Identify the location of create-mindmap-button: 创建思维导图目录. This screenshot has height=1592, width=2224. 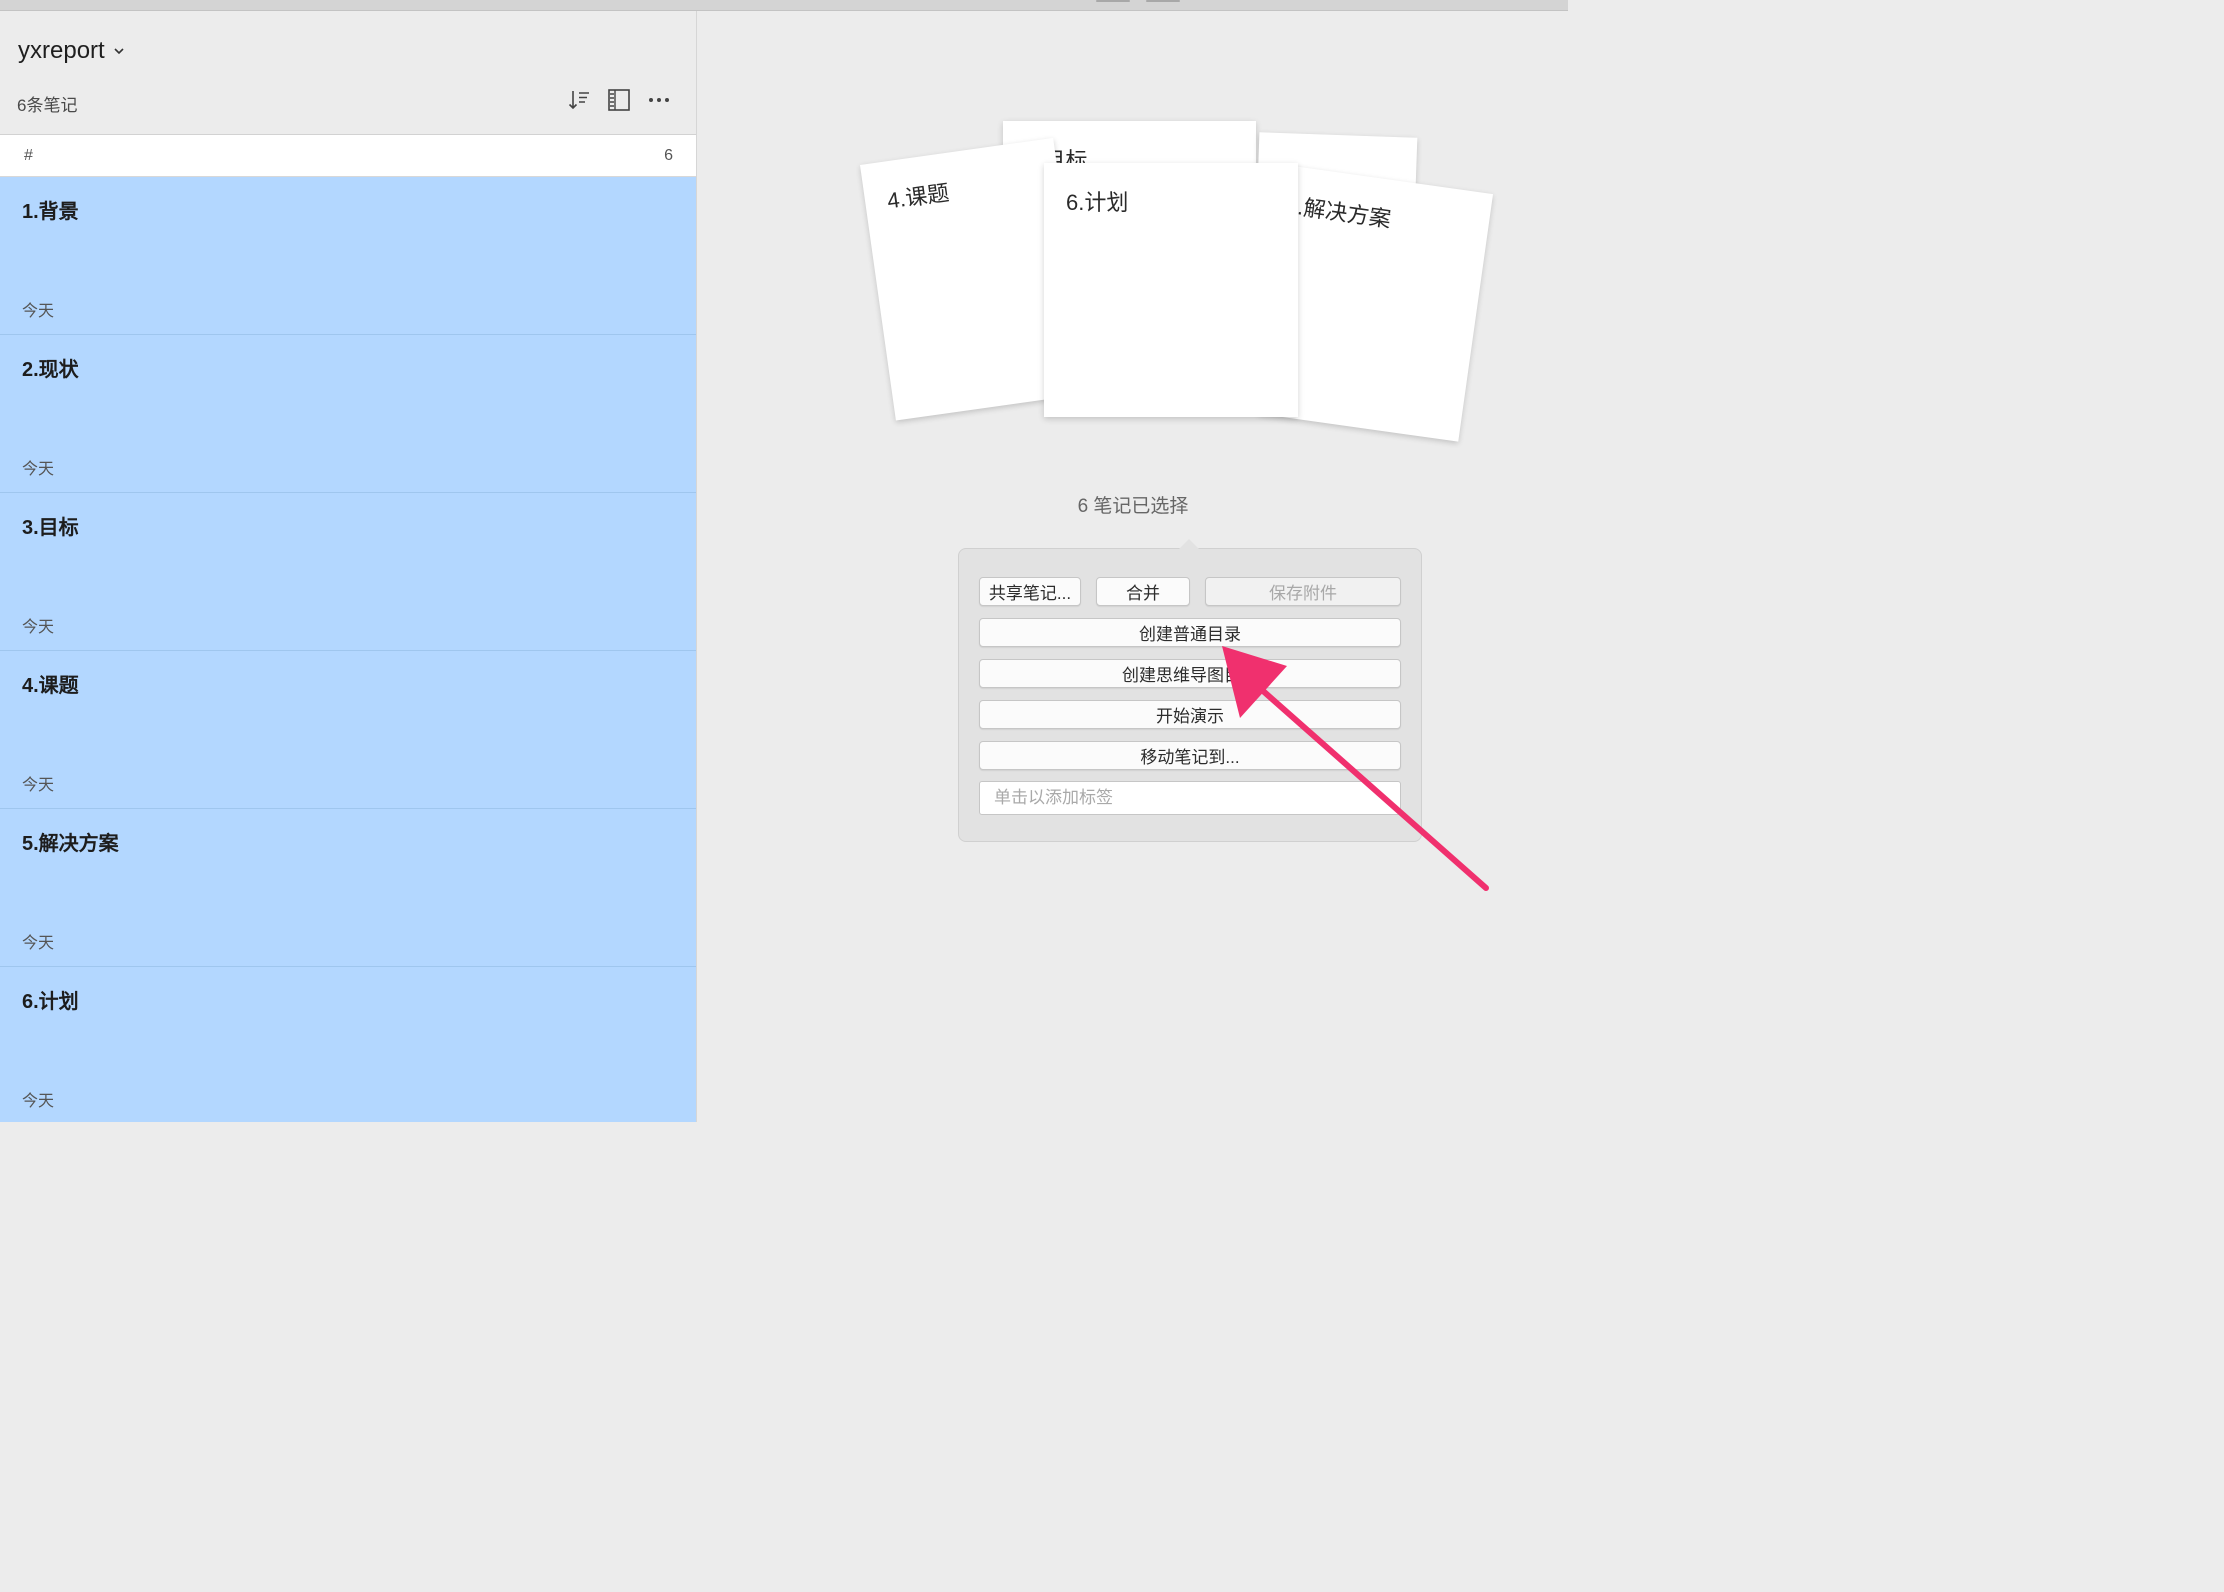
(1190, 673).